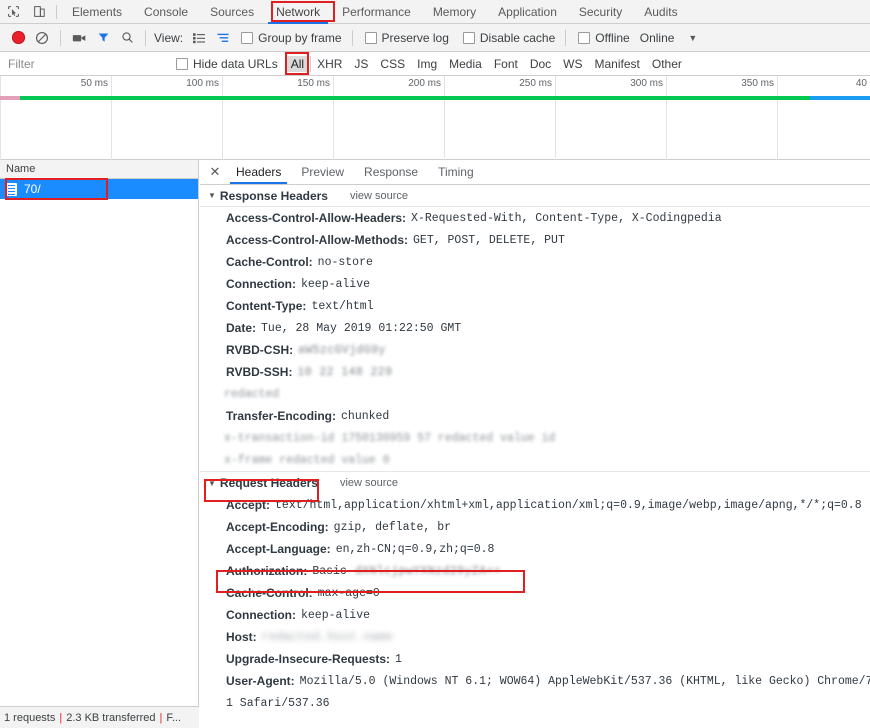  What do you see at coordinates (465, 64) in the screenshot?
I see `type-filter-media: Media` at bounding box center [465, 64].